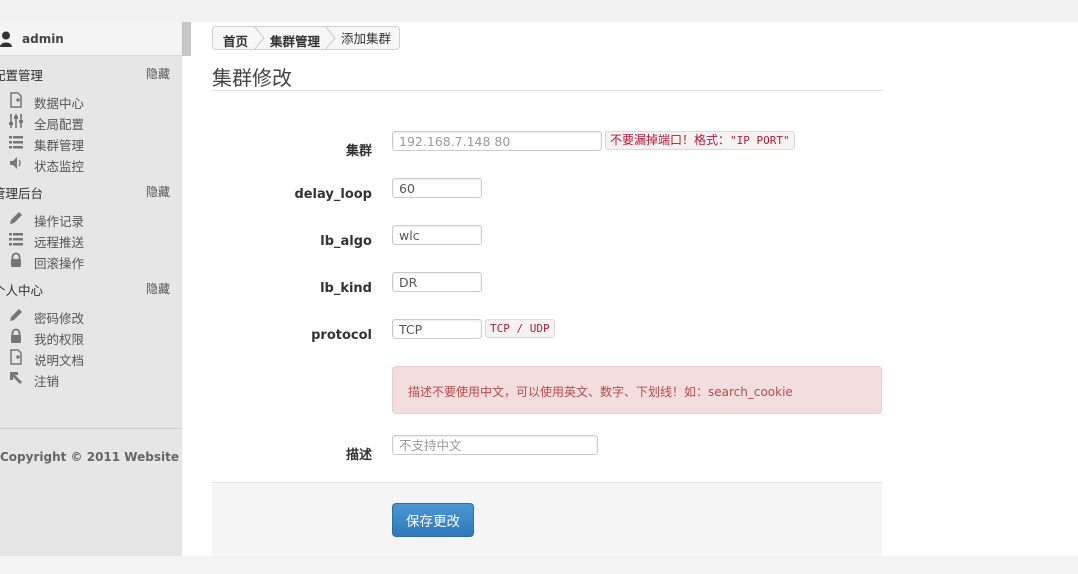 This screenshot has height=574, width=1078. I want to click on description-alert: 描述不要使用中文，可以使用英文、数字、下划线！如：search_cookie, so click(637, 390).